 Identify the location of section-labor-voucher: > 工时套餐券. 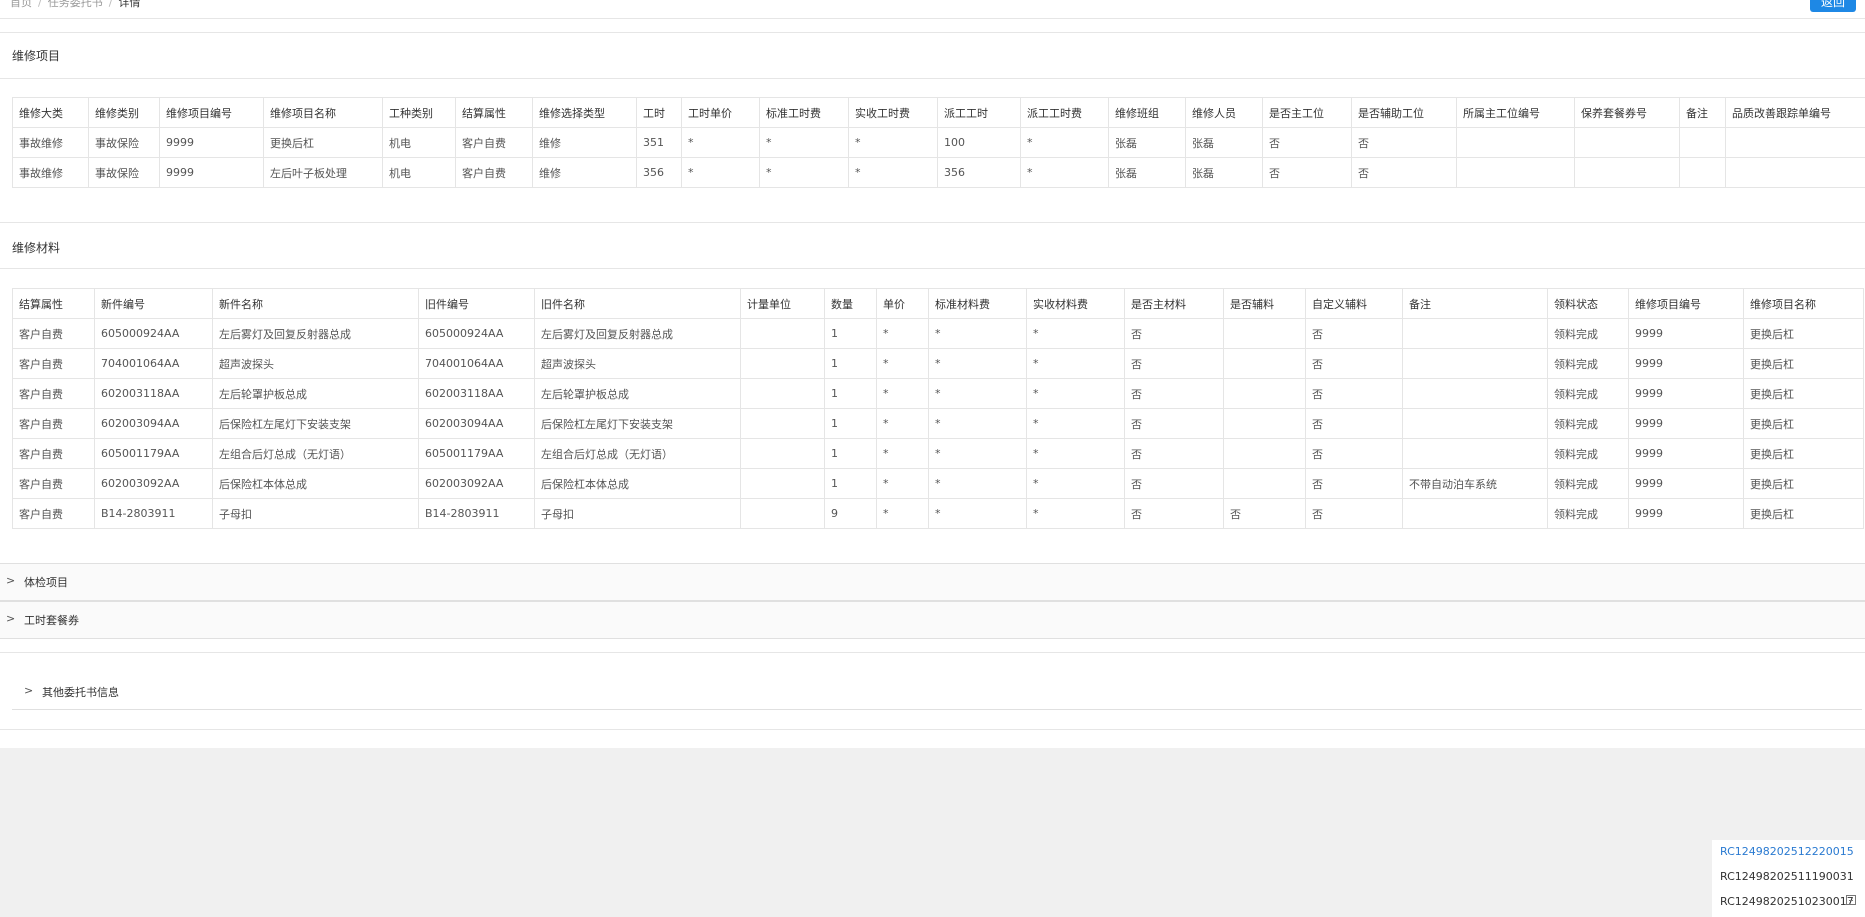
(932, 620).